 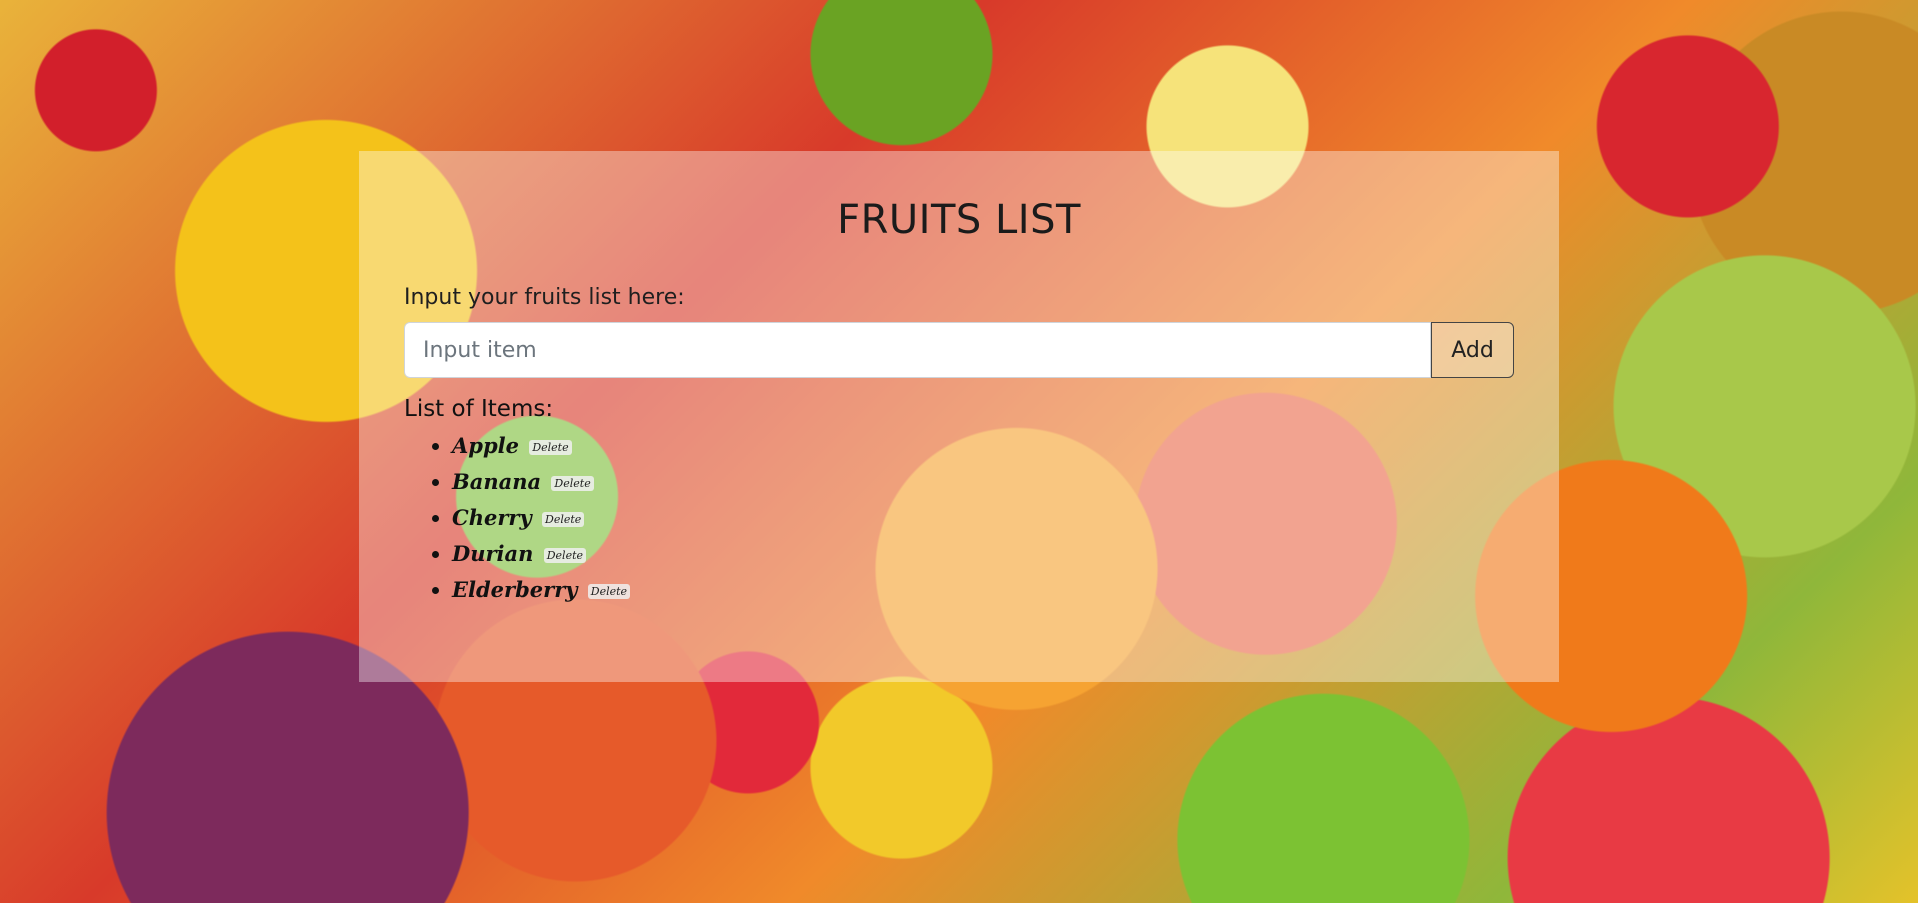 What do you see at coordinates (983, 482) in the screenshot?
I see `list-item: Banana Delete` at bounding box center [983, 482].